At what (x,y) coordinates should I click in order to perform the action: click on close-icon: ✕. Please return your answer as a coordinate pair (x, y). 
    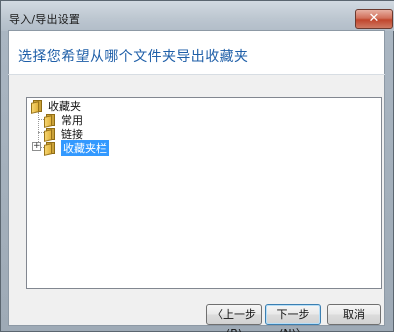
    Looking at the image, I should click on (374, 18).